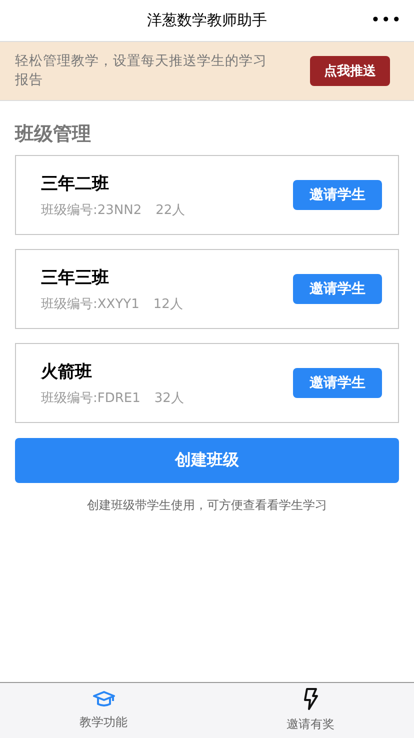  I want to click on class-code: 班级编号:23NN2, so click(91, 210).